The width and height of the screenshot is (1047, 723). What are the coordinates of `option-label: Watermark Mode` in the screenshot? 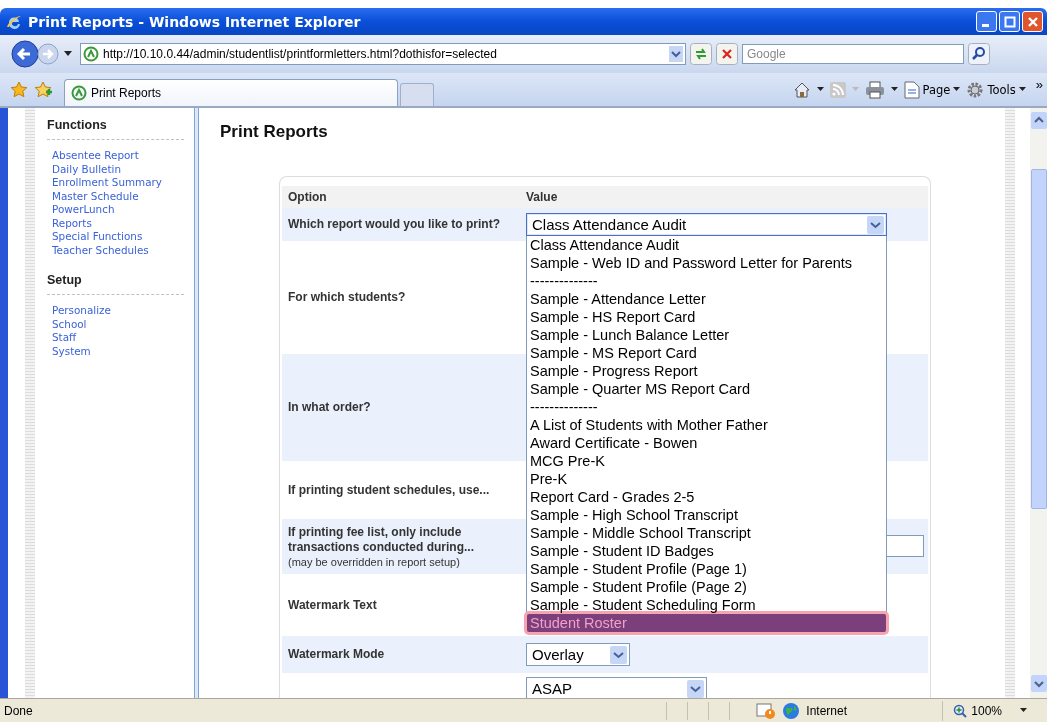 It's located at (337, 654).